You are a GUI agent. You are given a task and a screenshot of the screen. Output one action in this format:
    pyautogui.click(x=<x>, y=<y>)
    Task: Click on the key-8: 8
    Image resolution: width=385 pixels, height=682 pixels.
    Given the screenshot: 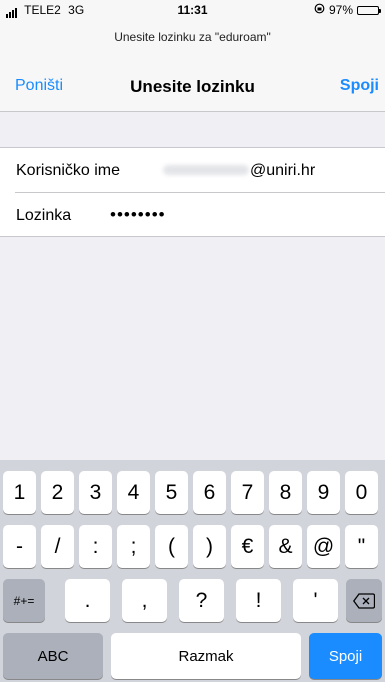 What is the action you would take?
    pyautogui.click(x=285, y=492)
    